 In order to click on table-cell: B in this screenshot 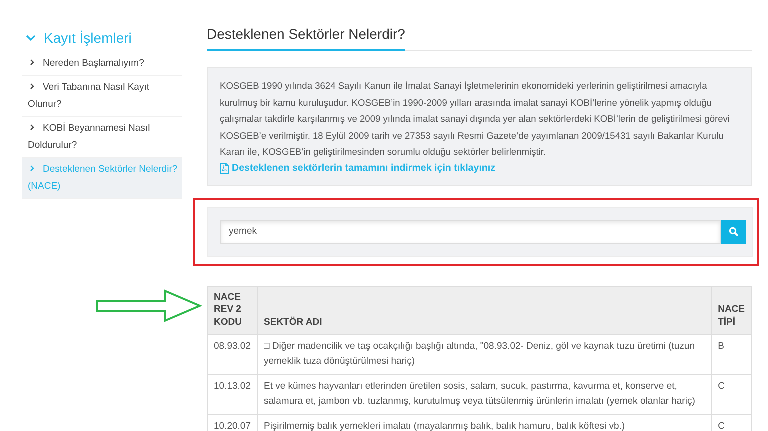, I will do `click(732, 354)`.